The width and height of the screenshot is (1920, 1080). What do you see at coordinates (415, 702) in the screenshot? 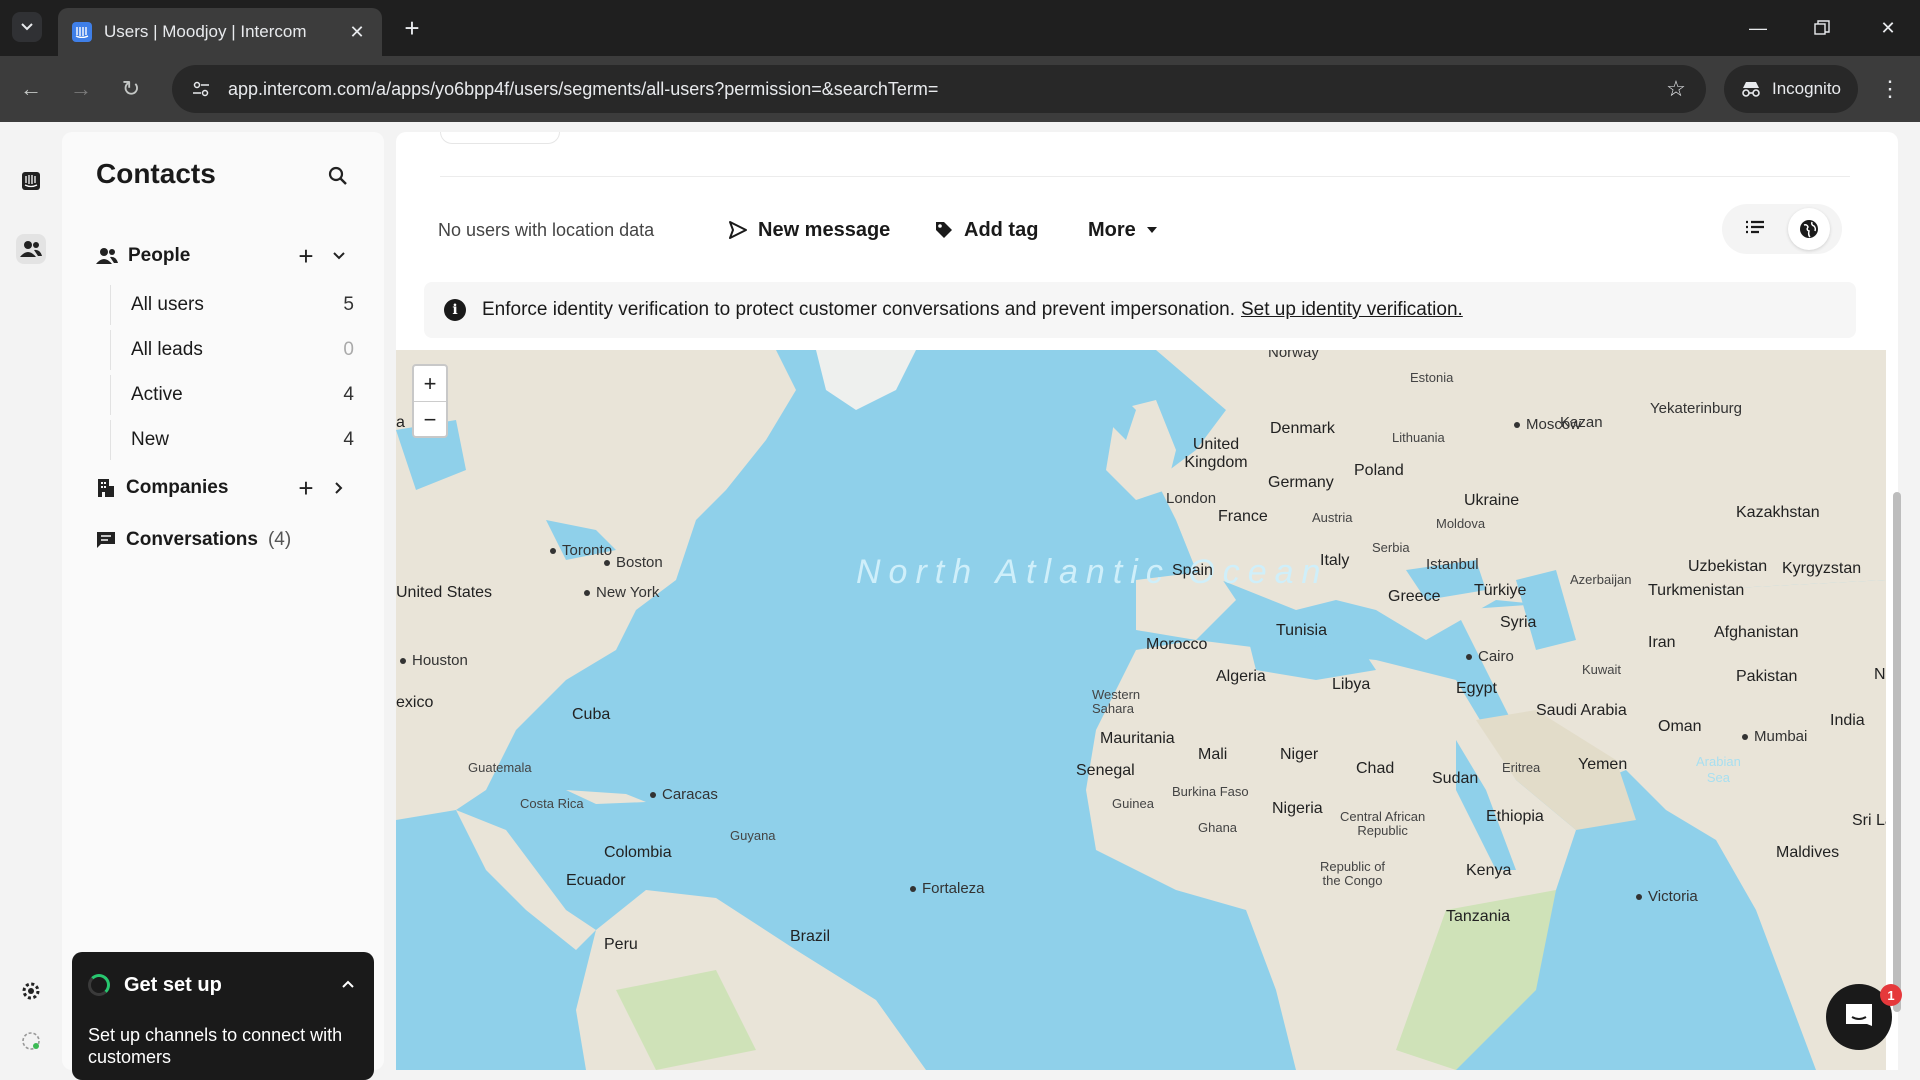
I see `map-label-mexico: exico` at bounding box center [415, 702].